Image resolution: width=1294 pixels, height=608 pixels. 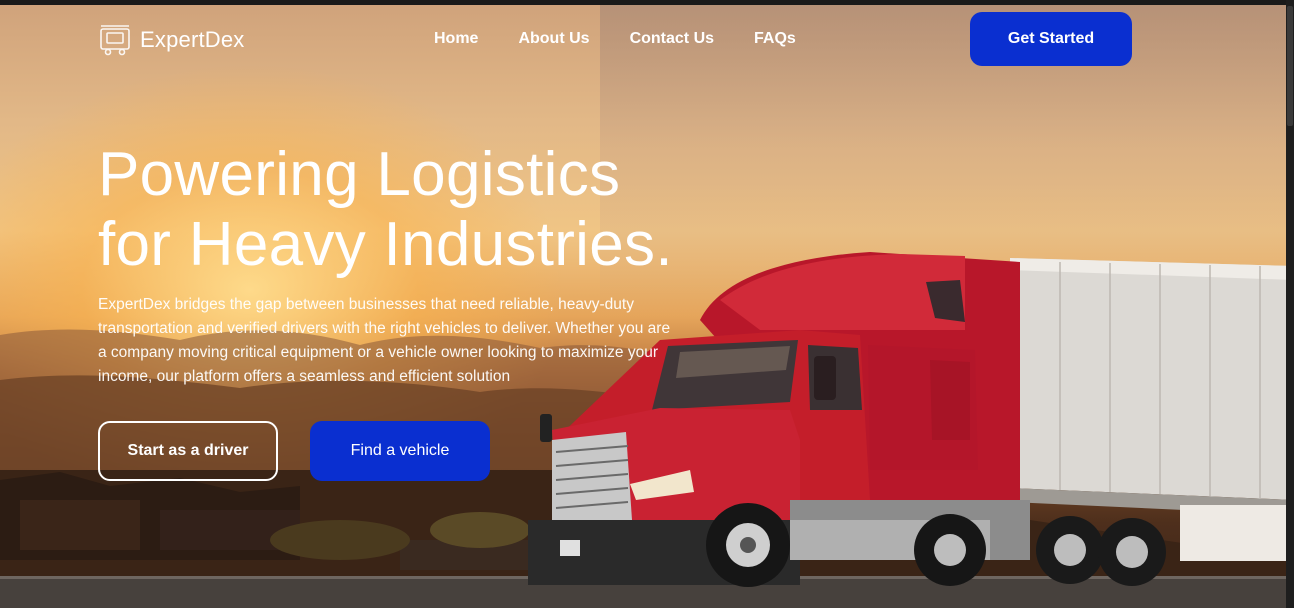 What do you see at coordinates (456, 39) in the screenshot?
I see `nav-link-home: Home` at bounding box center [456, 39].